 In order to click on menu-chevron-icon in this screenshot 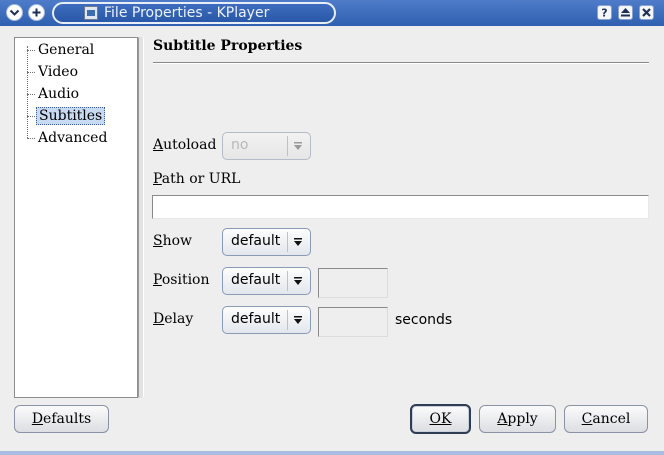, I will do `click(14, 12)`.